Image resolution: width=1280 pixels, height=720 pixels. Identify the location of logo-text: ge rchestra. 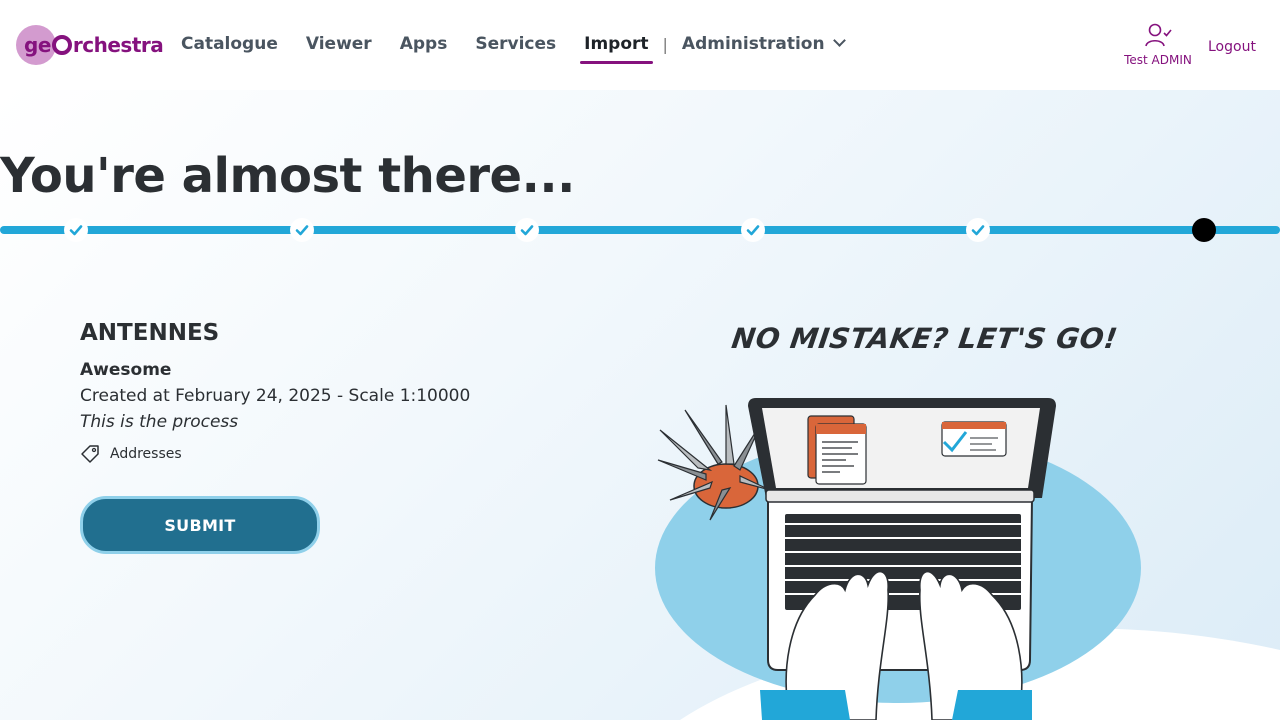
(90, 45).